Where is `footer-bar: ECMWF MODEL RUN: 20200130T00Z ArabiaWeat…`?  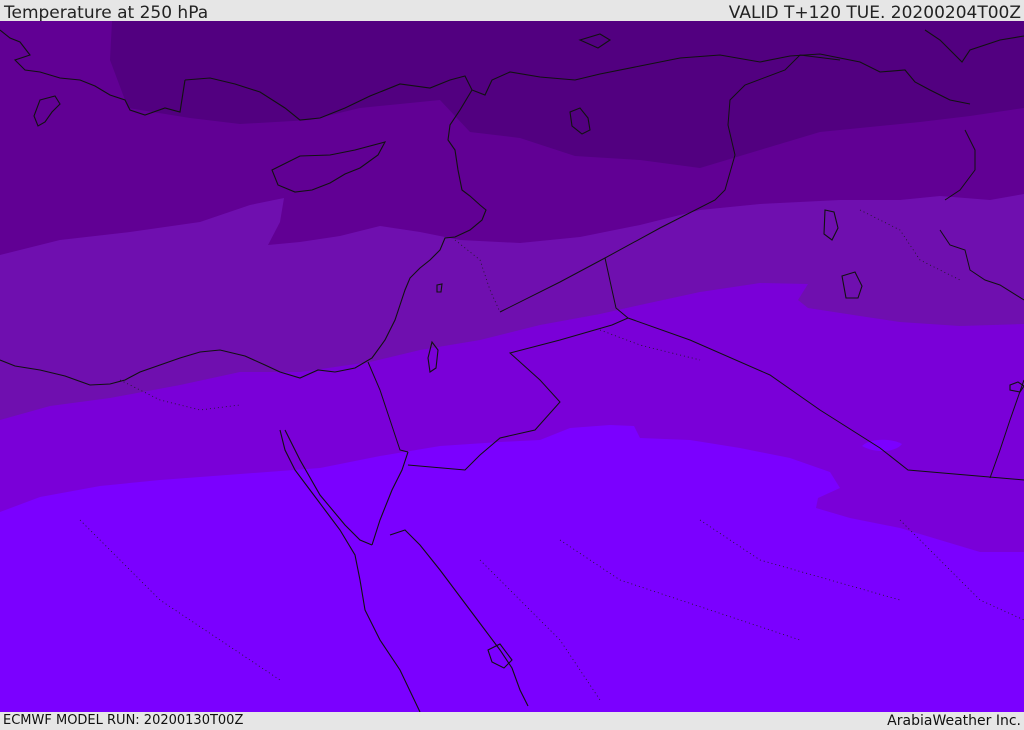
footer-bar: ECMWF MODEL RUN: 20200130T00Z ArabiaWeat… is located at coordinates (512, 720).